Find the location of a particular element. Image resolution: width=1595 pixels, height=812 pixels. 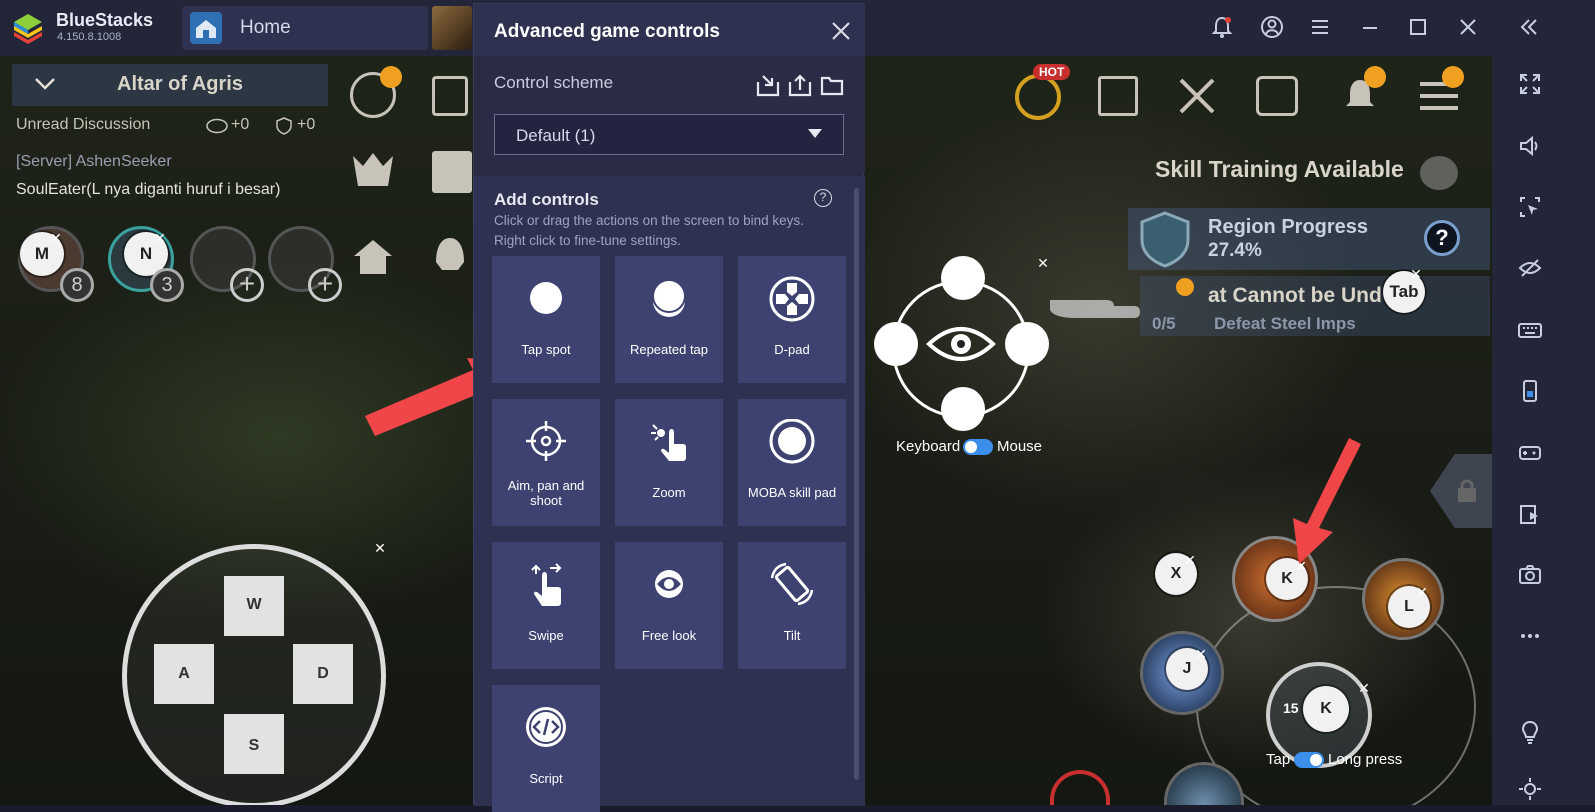

tab-home: Home is located at coordinates (305, 28).